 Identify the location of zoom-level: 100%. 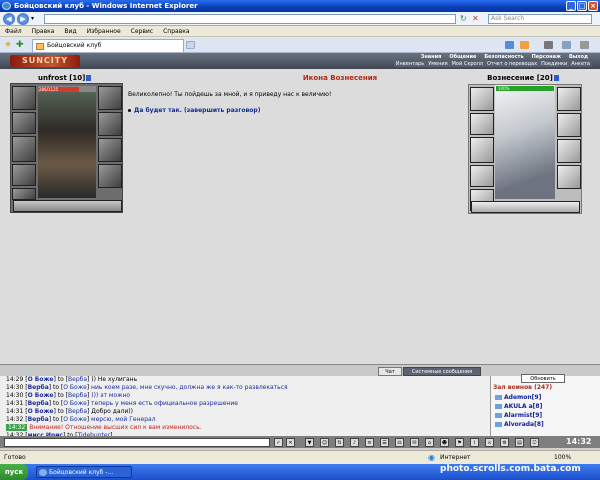
(562, 457).